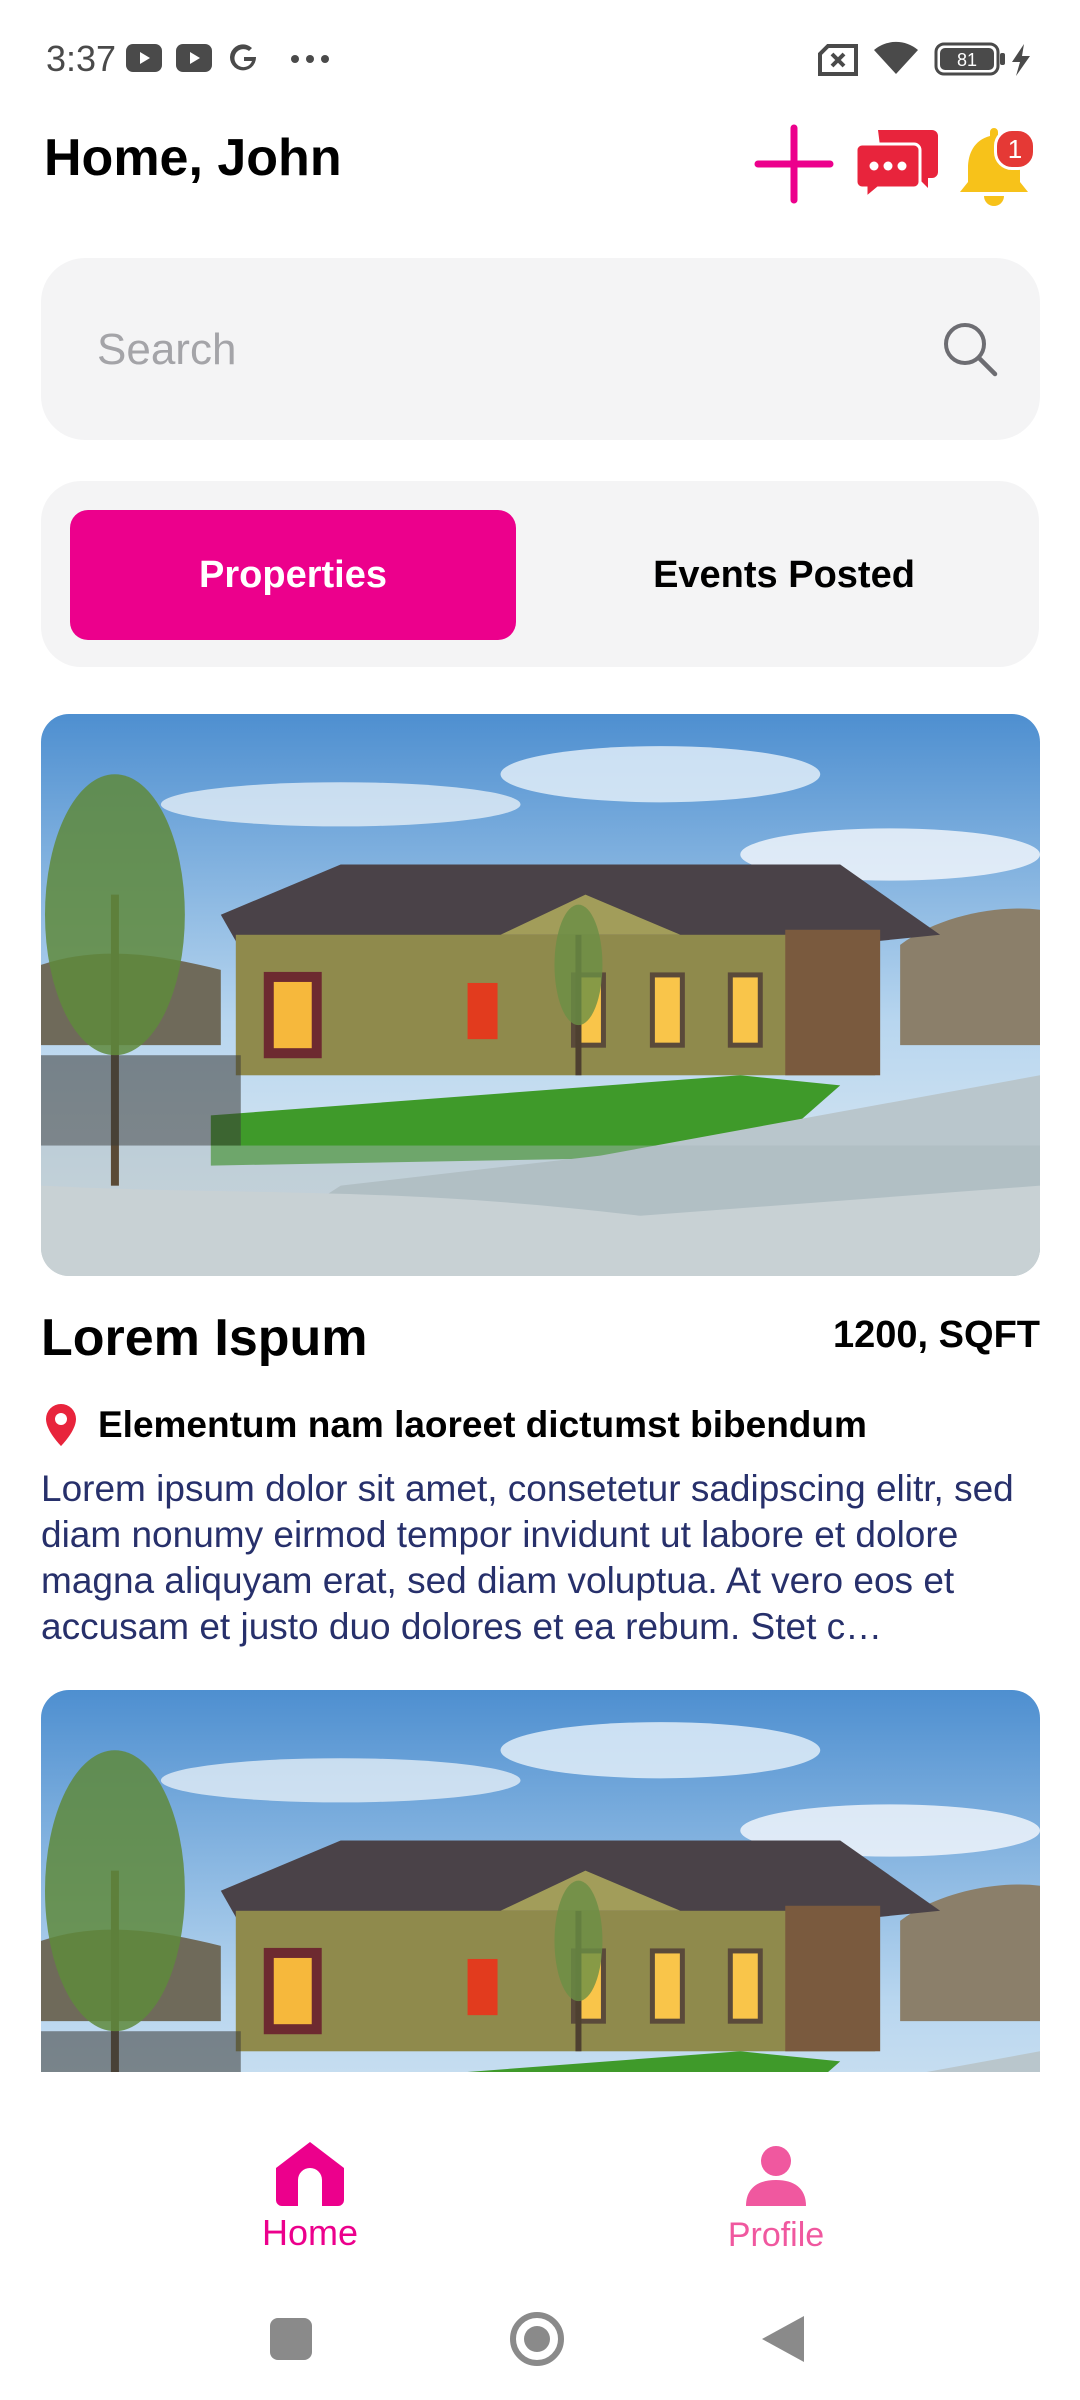  What do you see at coordinates (61, 1425) in the screenshot?
I see `location-pin-icon` at bounding box center [61, 1425].